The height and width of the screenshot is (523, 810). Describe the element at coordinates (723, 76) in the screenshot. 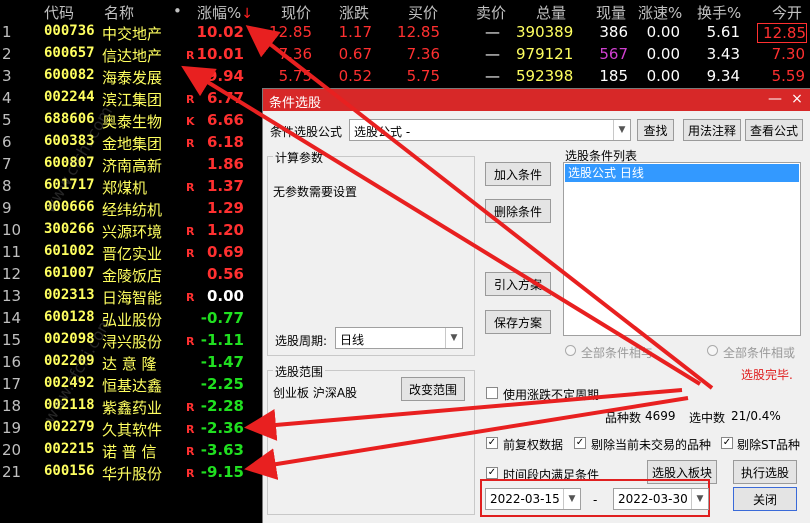

I see `turnover: 9.34` at that location.